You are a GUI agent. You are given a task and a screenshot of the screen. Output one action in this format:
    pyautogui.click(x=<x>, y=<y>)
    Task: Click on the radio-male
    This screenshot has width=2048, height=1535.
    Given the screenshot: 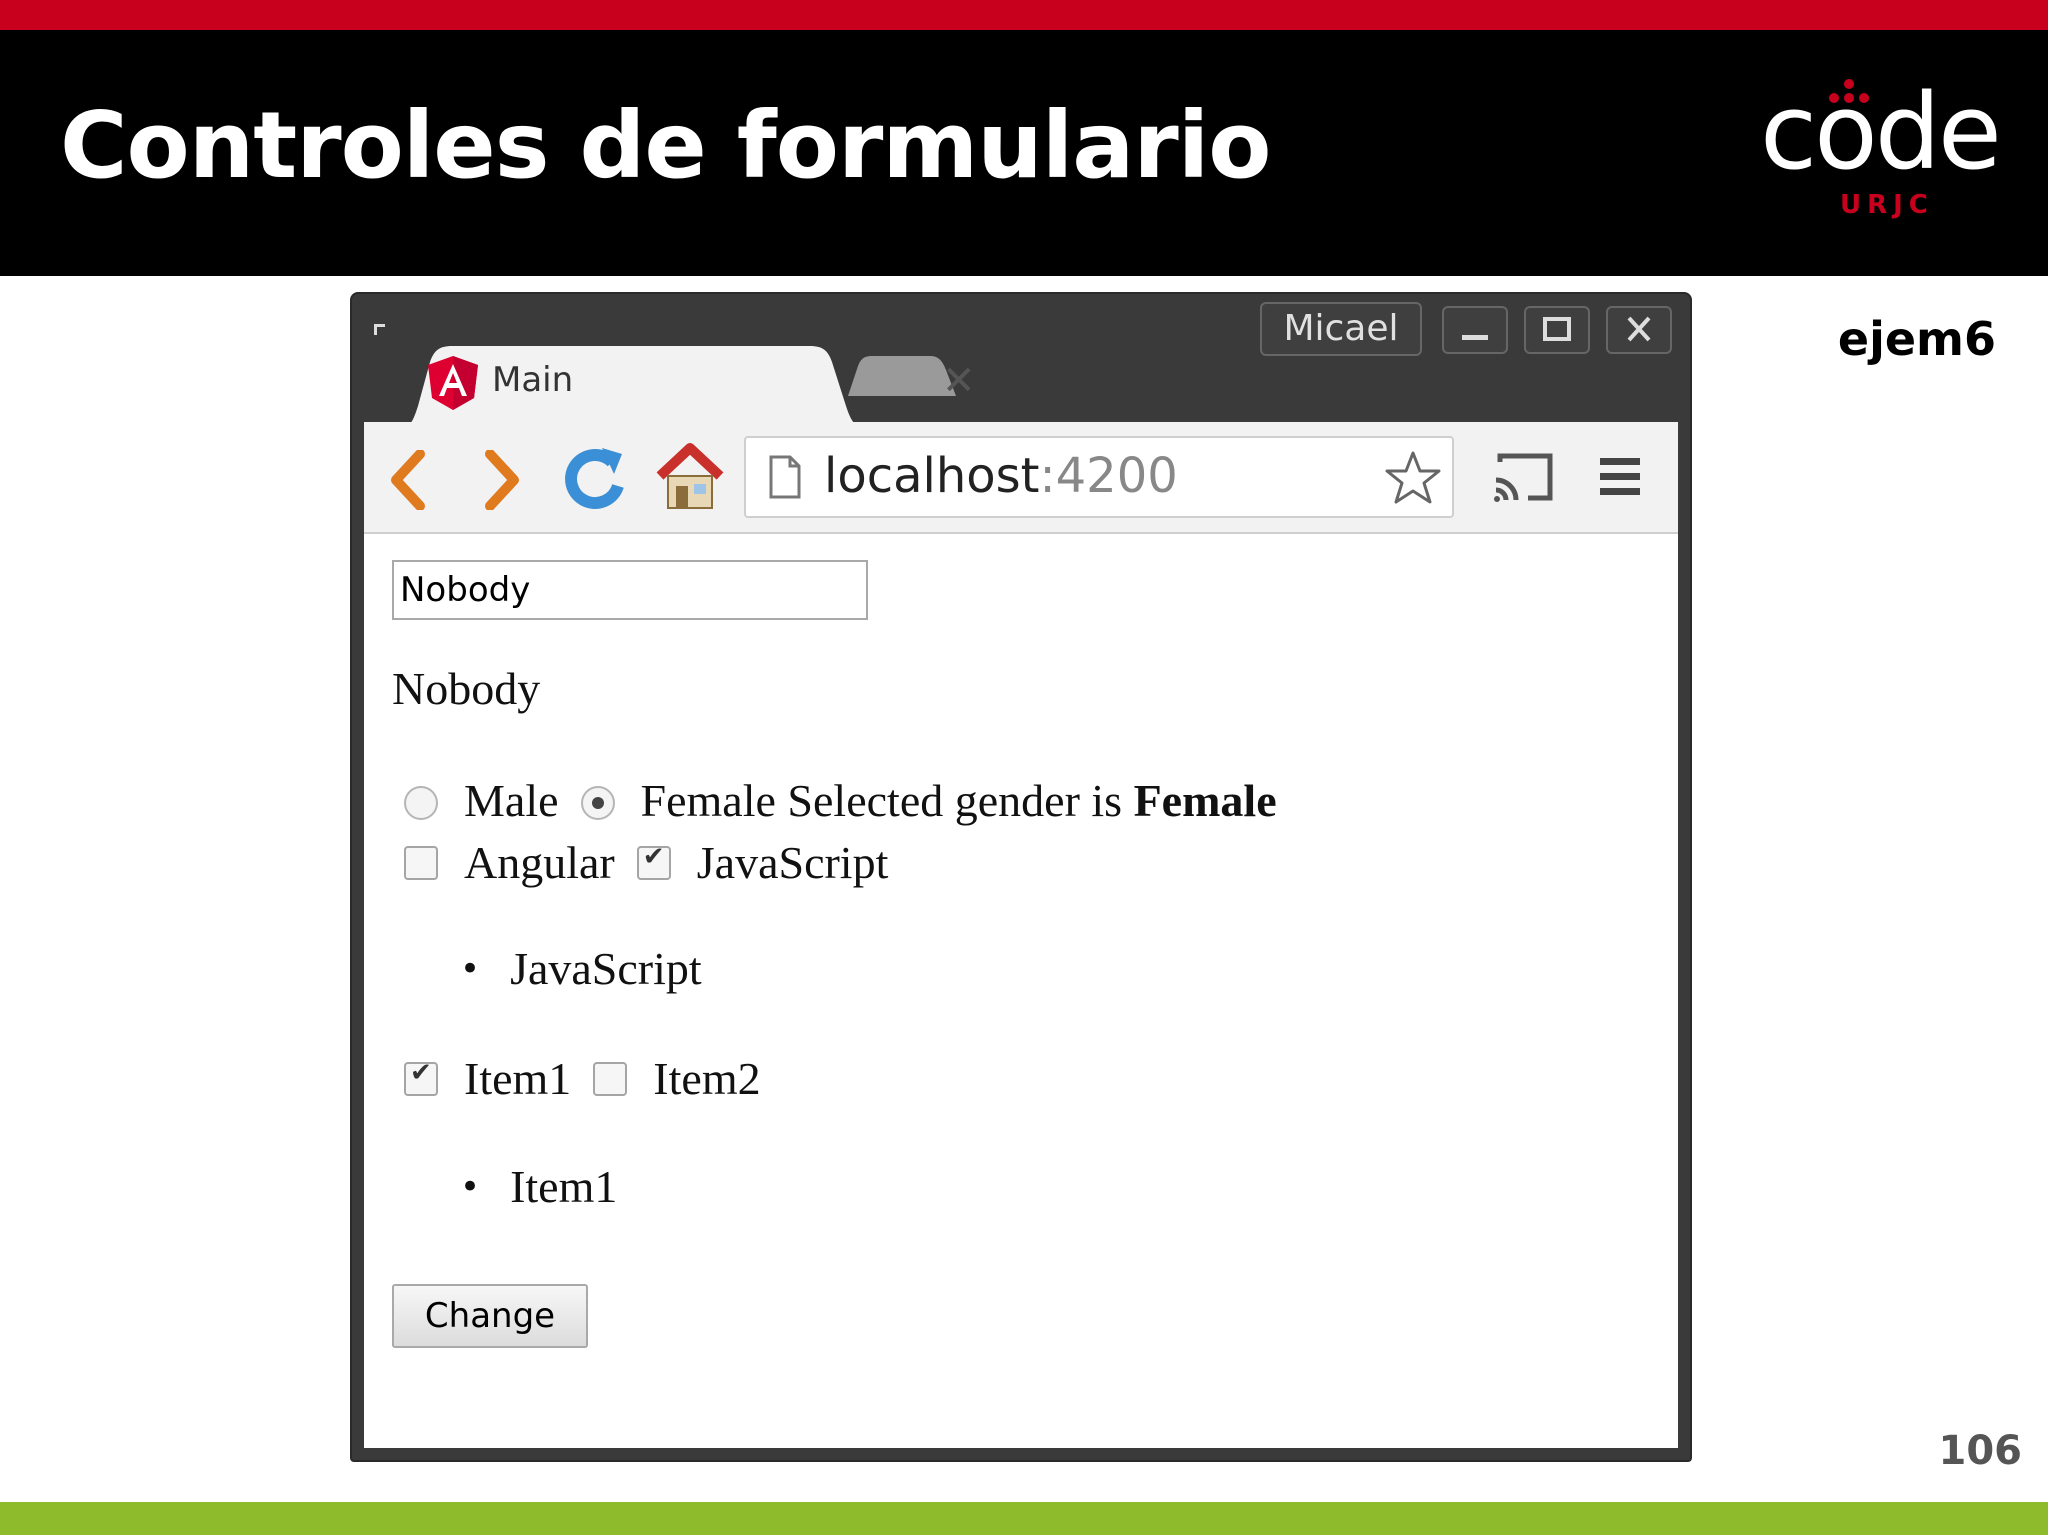 What is the action you would take?
    pyautogui.click(x=421, y=803)
    